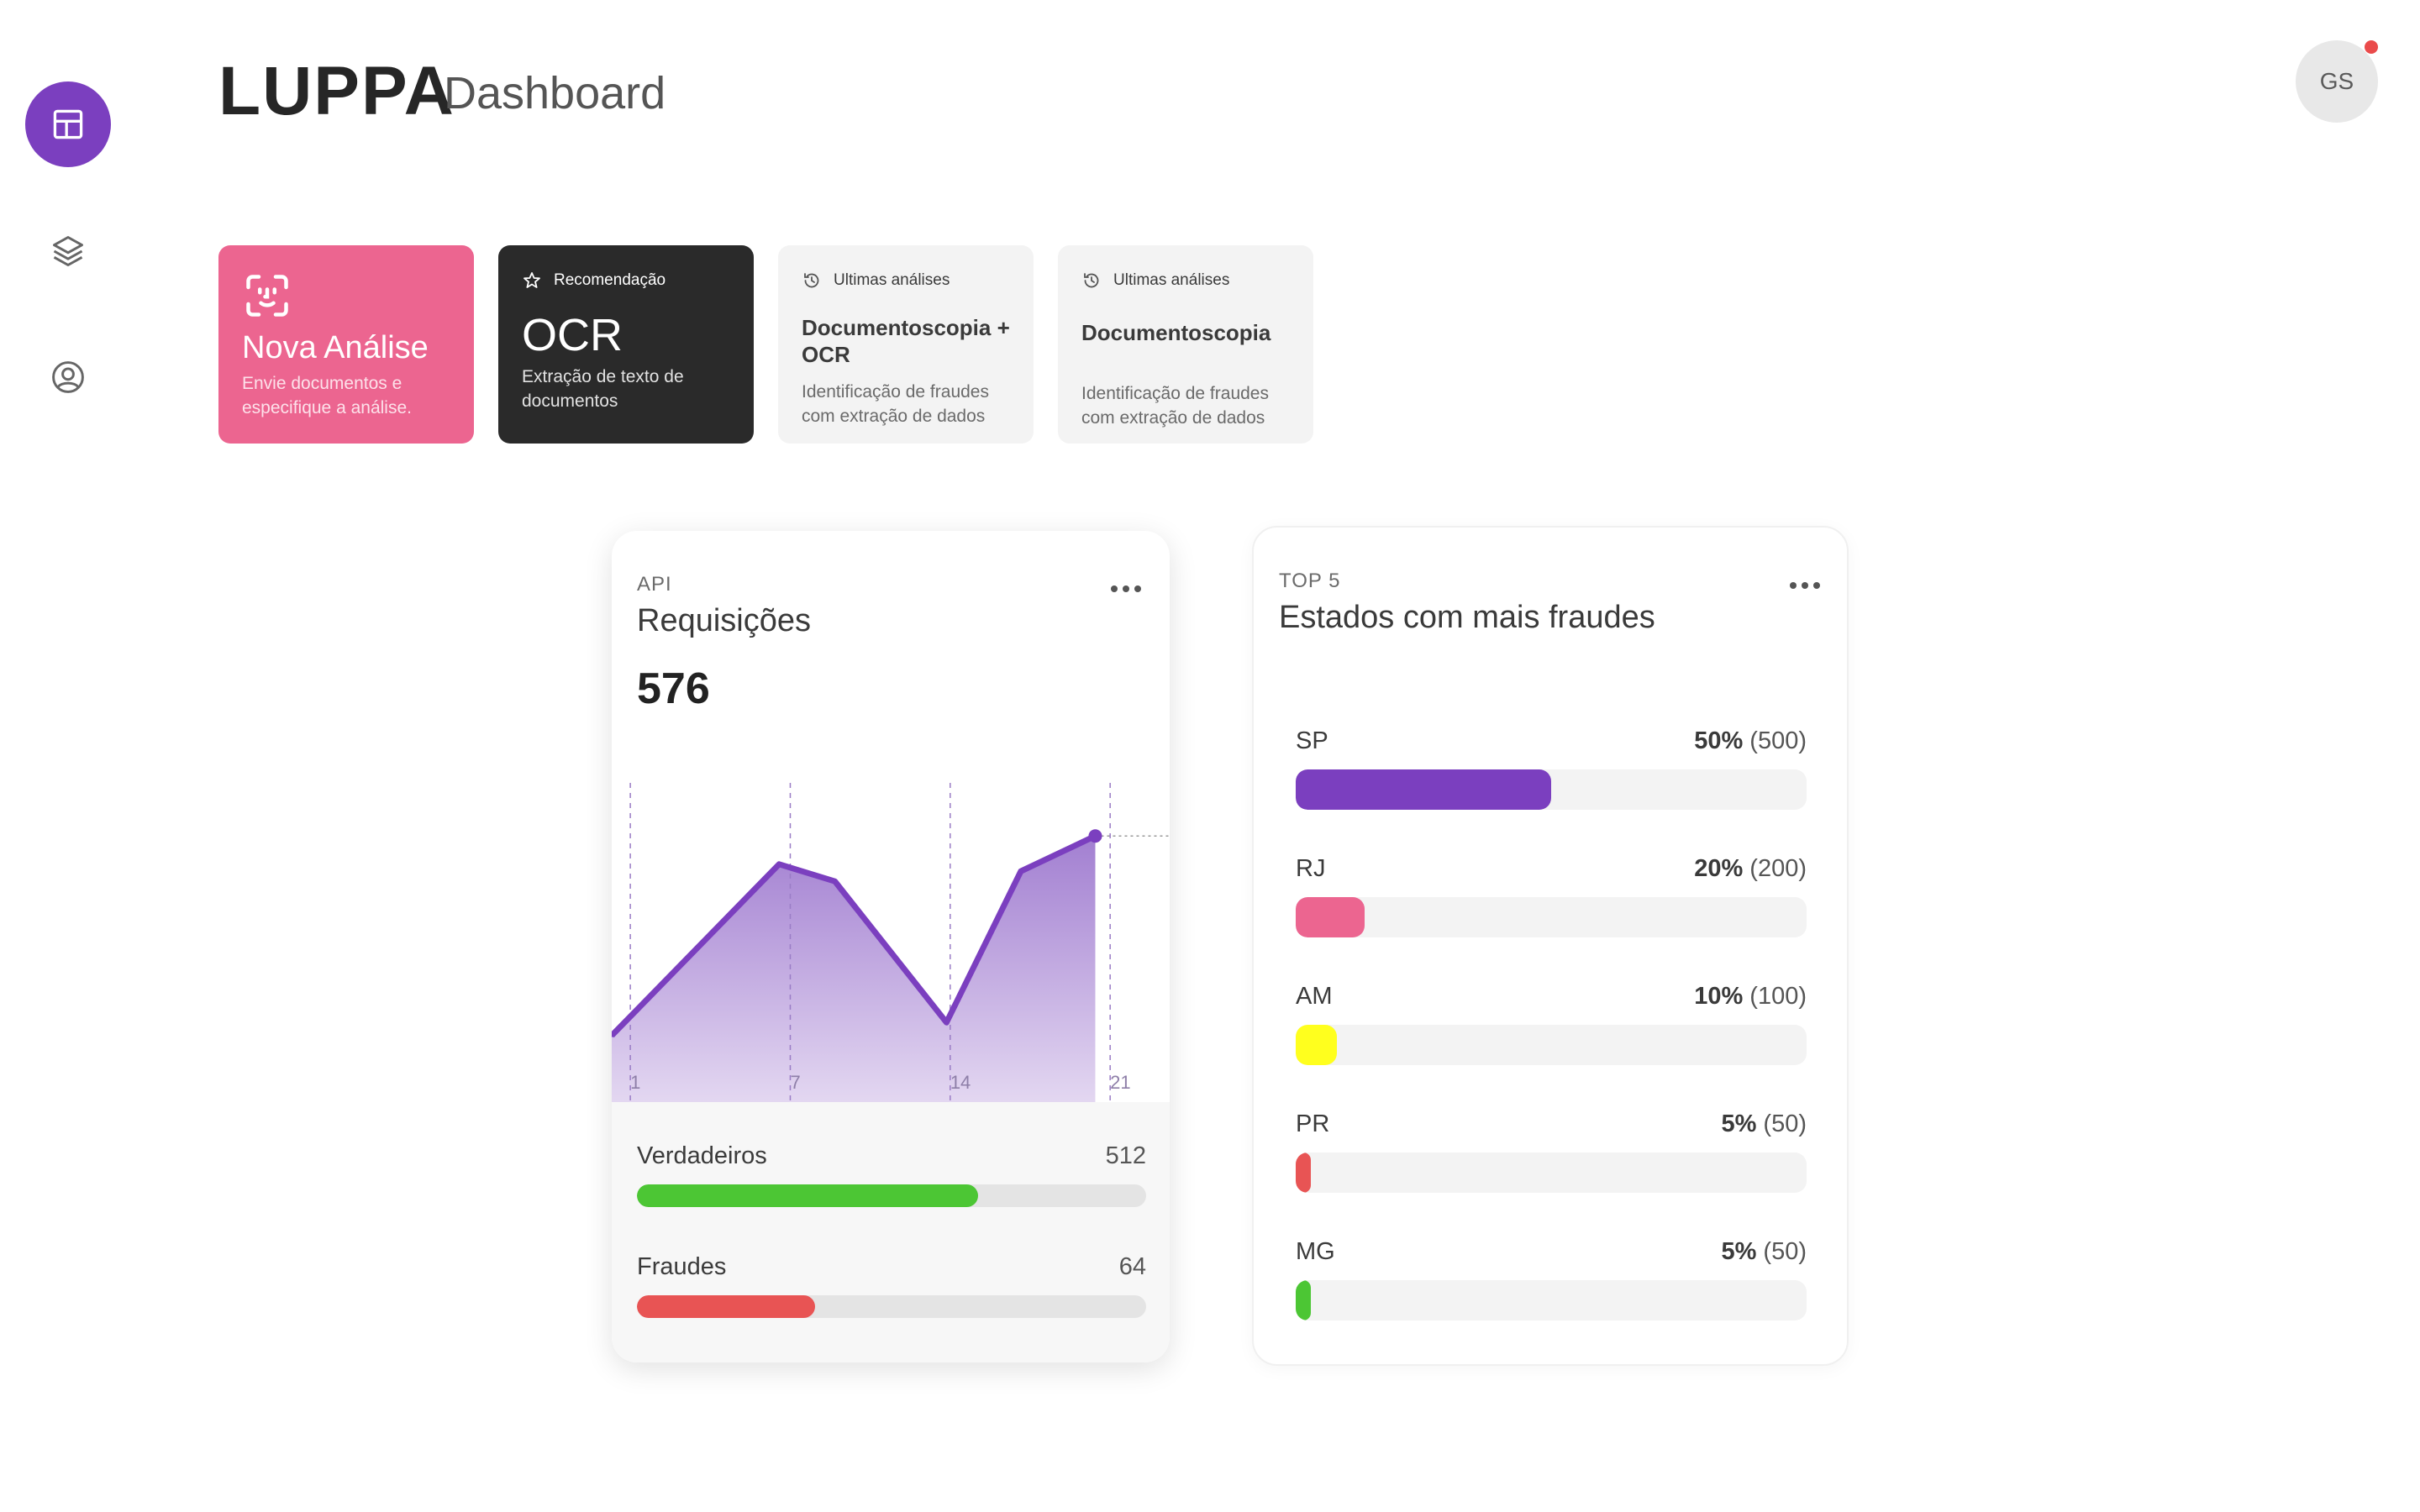  I want to click on sidebar-item-layers, so click(68, 251).